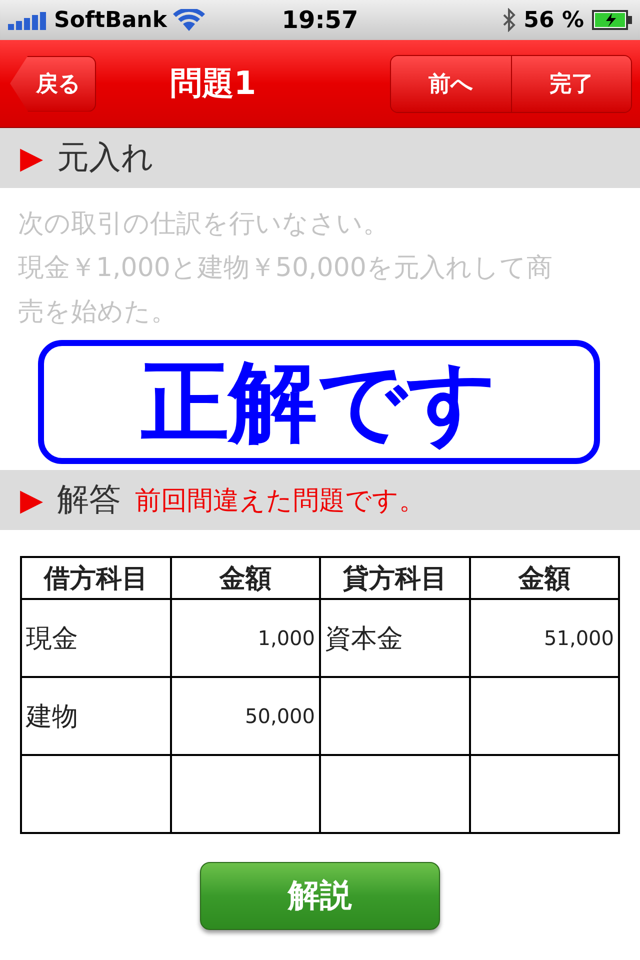 The image size is (640, 960). Describe the element at coordinates (554, 20) in the screenshot. I see `battery-percent: 56 %` at that location.